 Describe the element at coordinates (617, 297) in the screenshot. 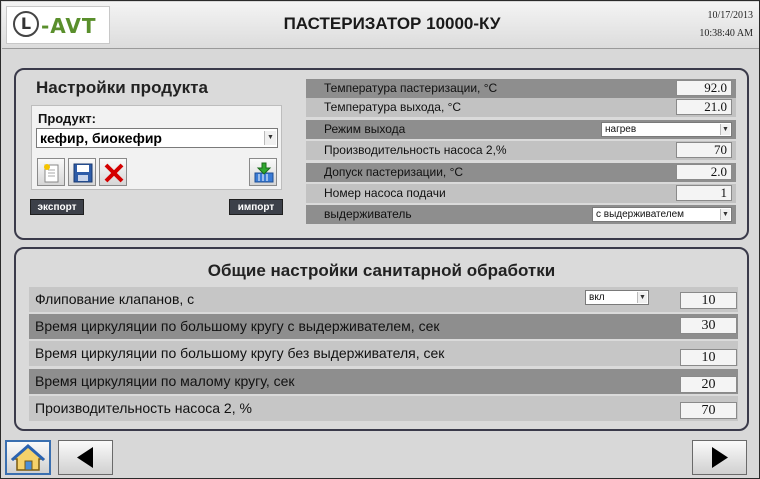

I see `flip-mode-select: вкл ▼` at that location.